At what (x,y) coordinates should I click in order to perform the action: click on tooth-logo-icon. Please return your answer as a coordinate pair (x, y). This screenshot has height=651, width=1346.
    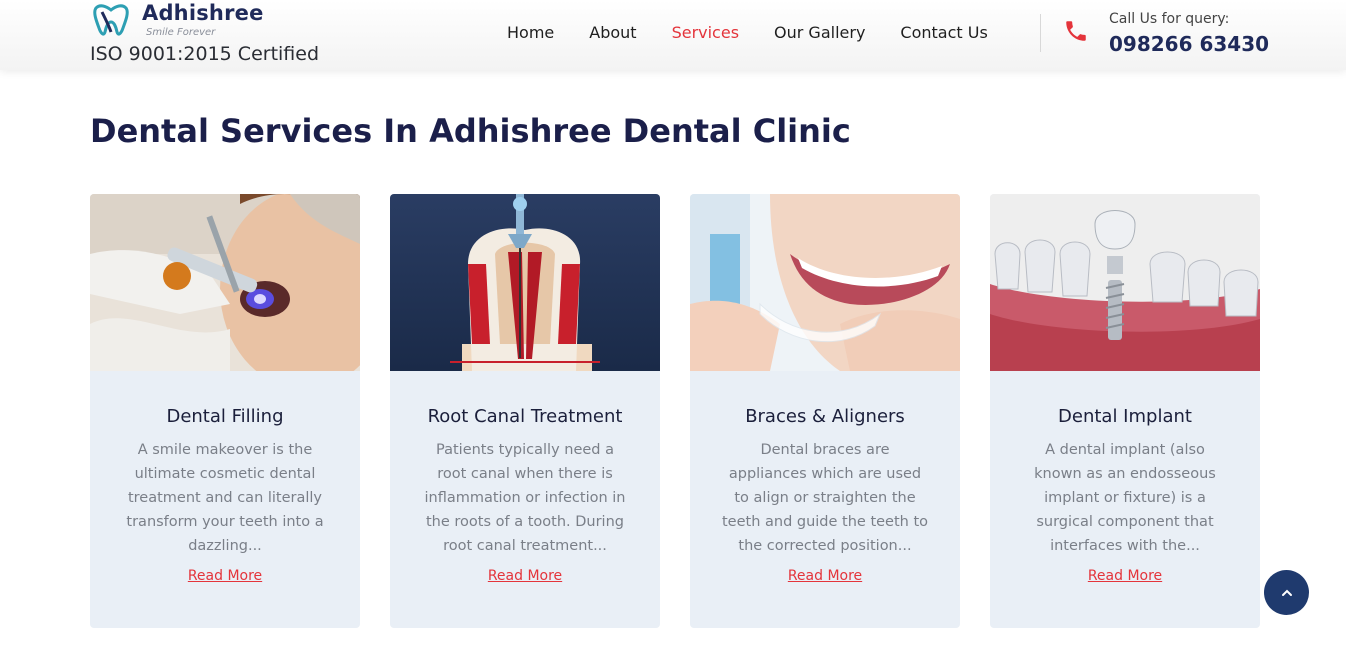
    Looking at the image, I should click on (111, 20).